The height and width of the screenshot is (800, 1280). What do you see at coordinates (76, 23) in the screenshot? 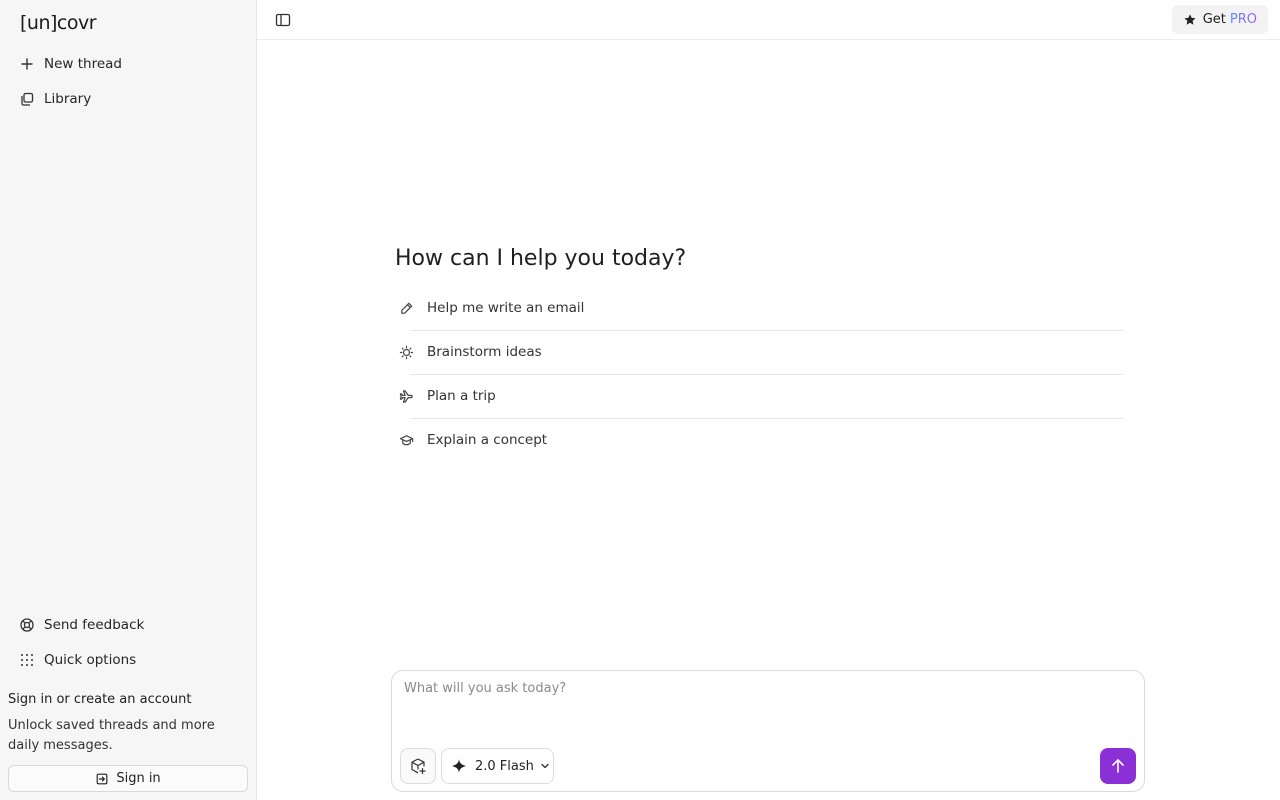
I see `logo-text: covr` at bounding box center [76, 23].